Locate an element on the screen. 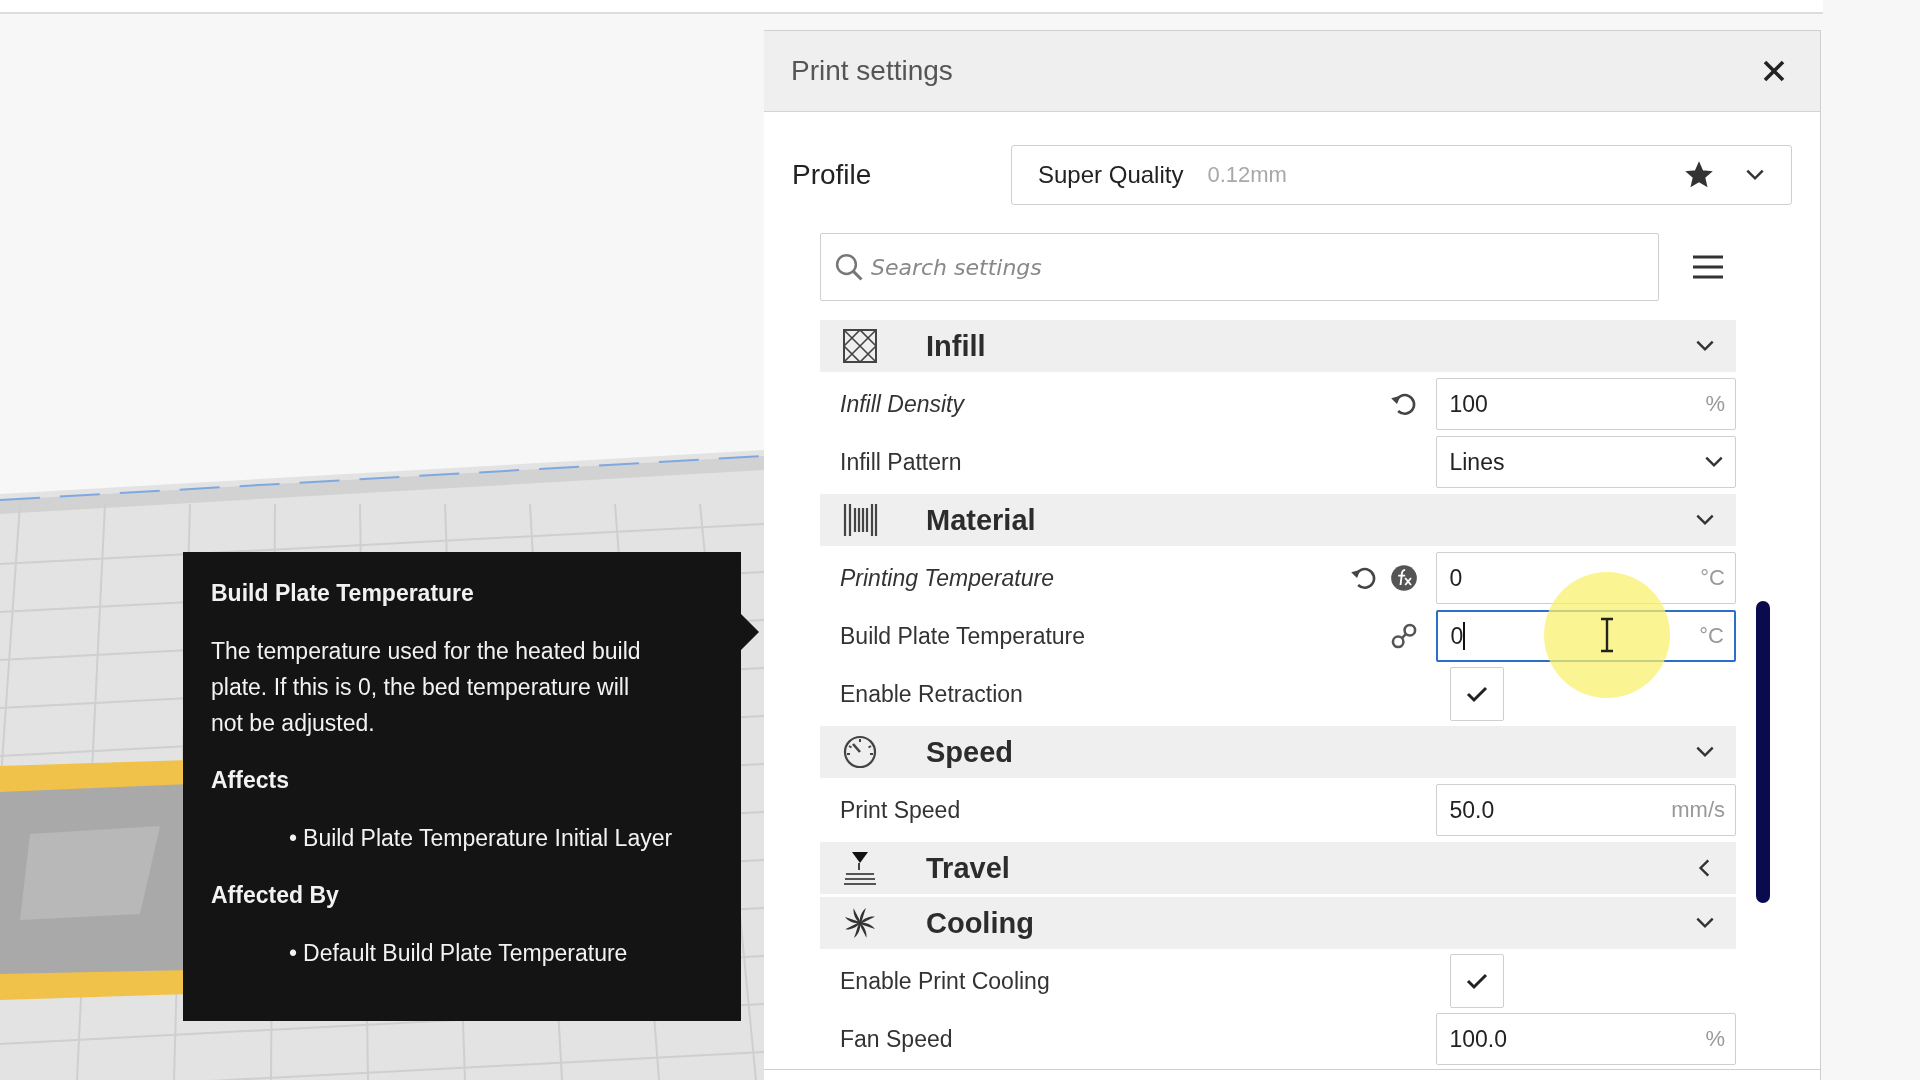  section-title: Infill is located at coordinates (956, 346).